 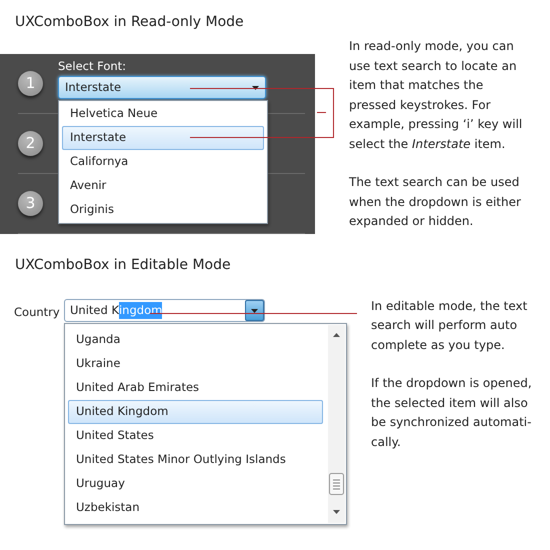 What do you see at coordinates (30, 143) in the screenshot?
I see `step-number: 2` at bounding box center [30, 143].